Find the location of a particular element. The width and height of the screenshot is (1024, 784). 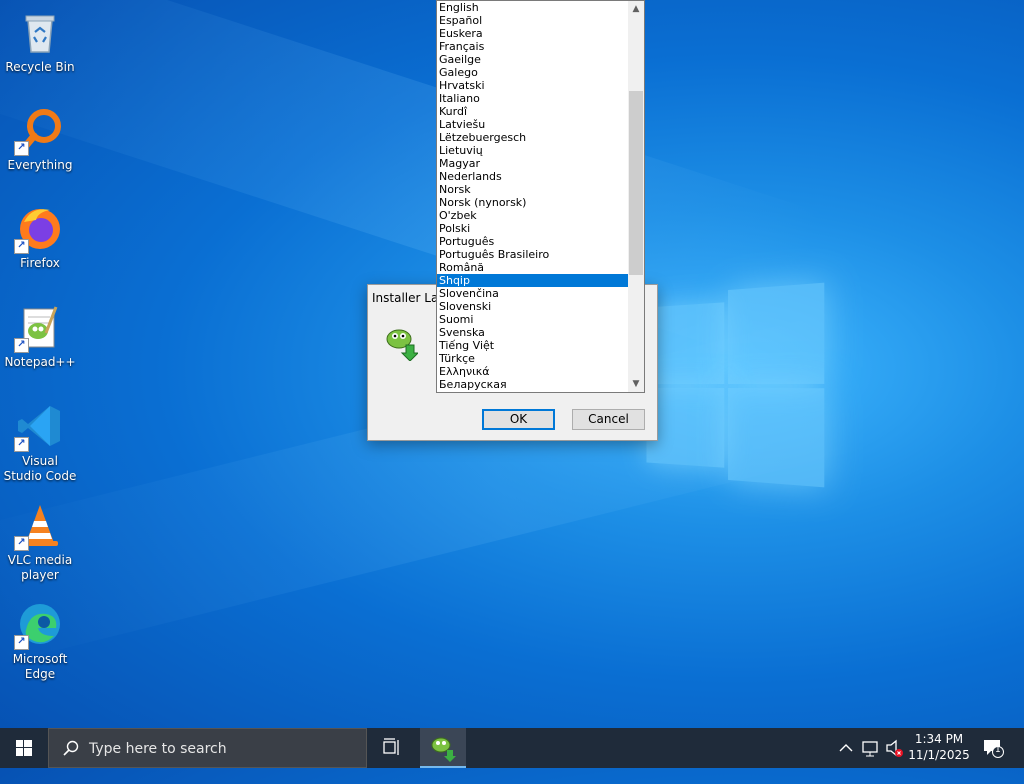

language-option: Shqip is located at coordinates (533, 280).